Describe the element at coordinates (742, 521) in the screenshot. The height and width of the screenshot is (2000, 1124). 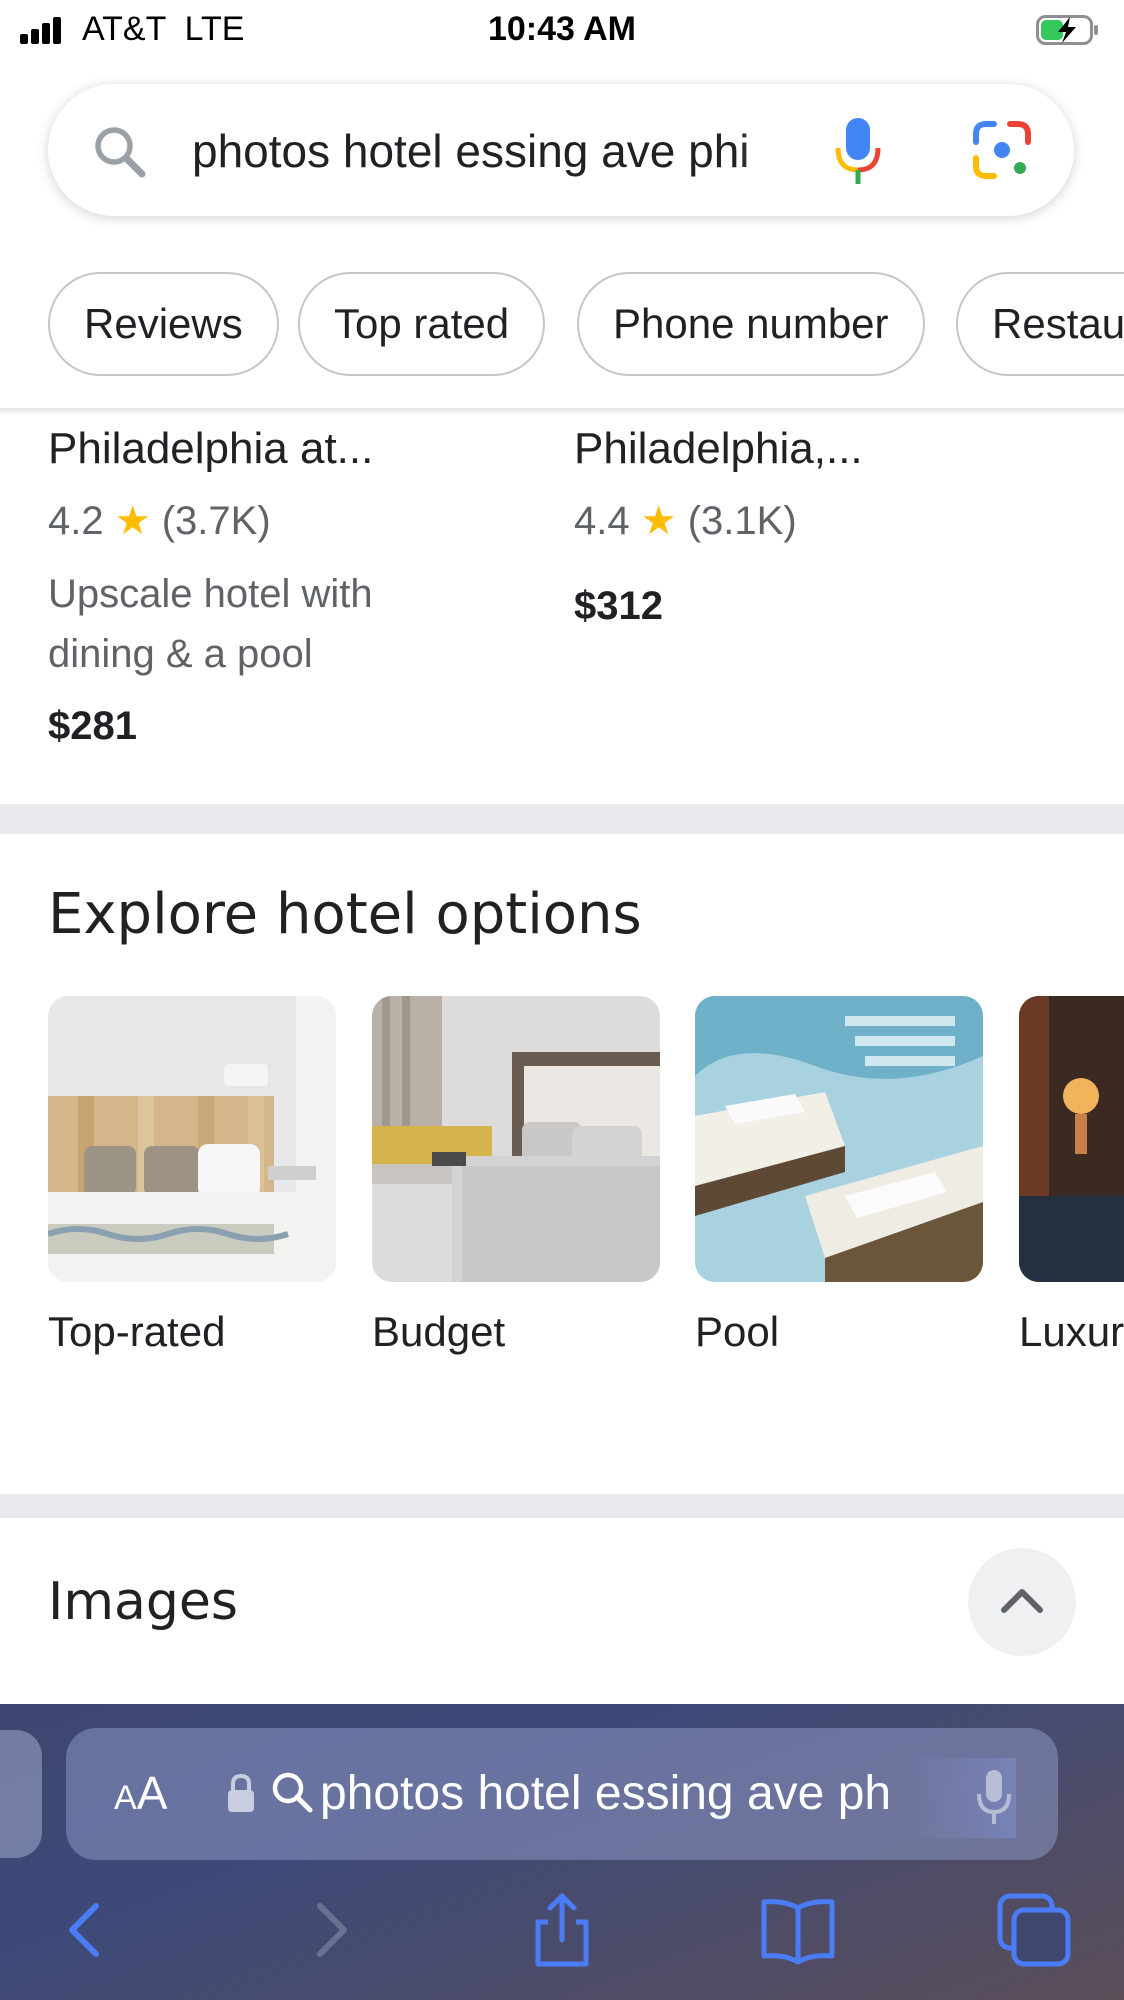
I see `review-count: (3.1K)` at that location.